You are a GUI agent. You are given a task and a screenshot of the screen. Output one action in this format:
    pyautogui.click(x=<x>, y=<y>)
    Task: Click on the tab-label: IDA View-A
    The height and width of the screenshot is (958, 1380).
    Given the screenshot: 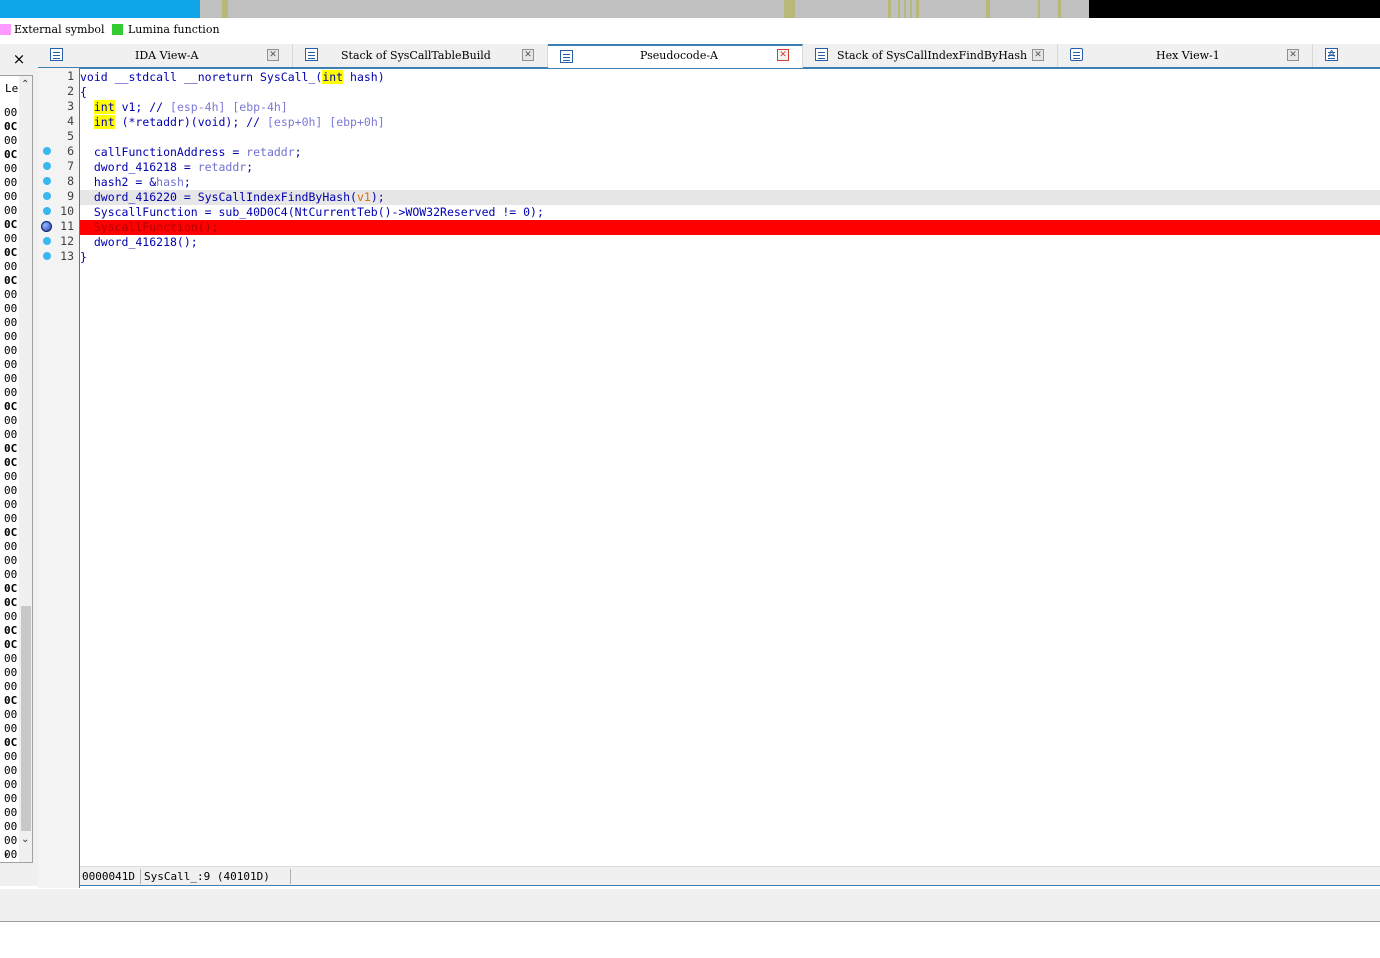 What is the action you would take?
    pyautogui.click(x=167, y=55)
    